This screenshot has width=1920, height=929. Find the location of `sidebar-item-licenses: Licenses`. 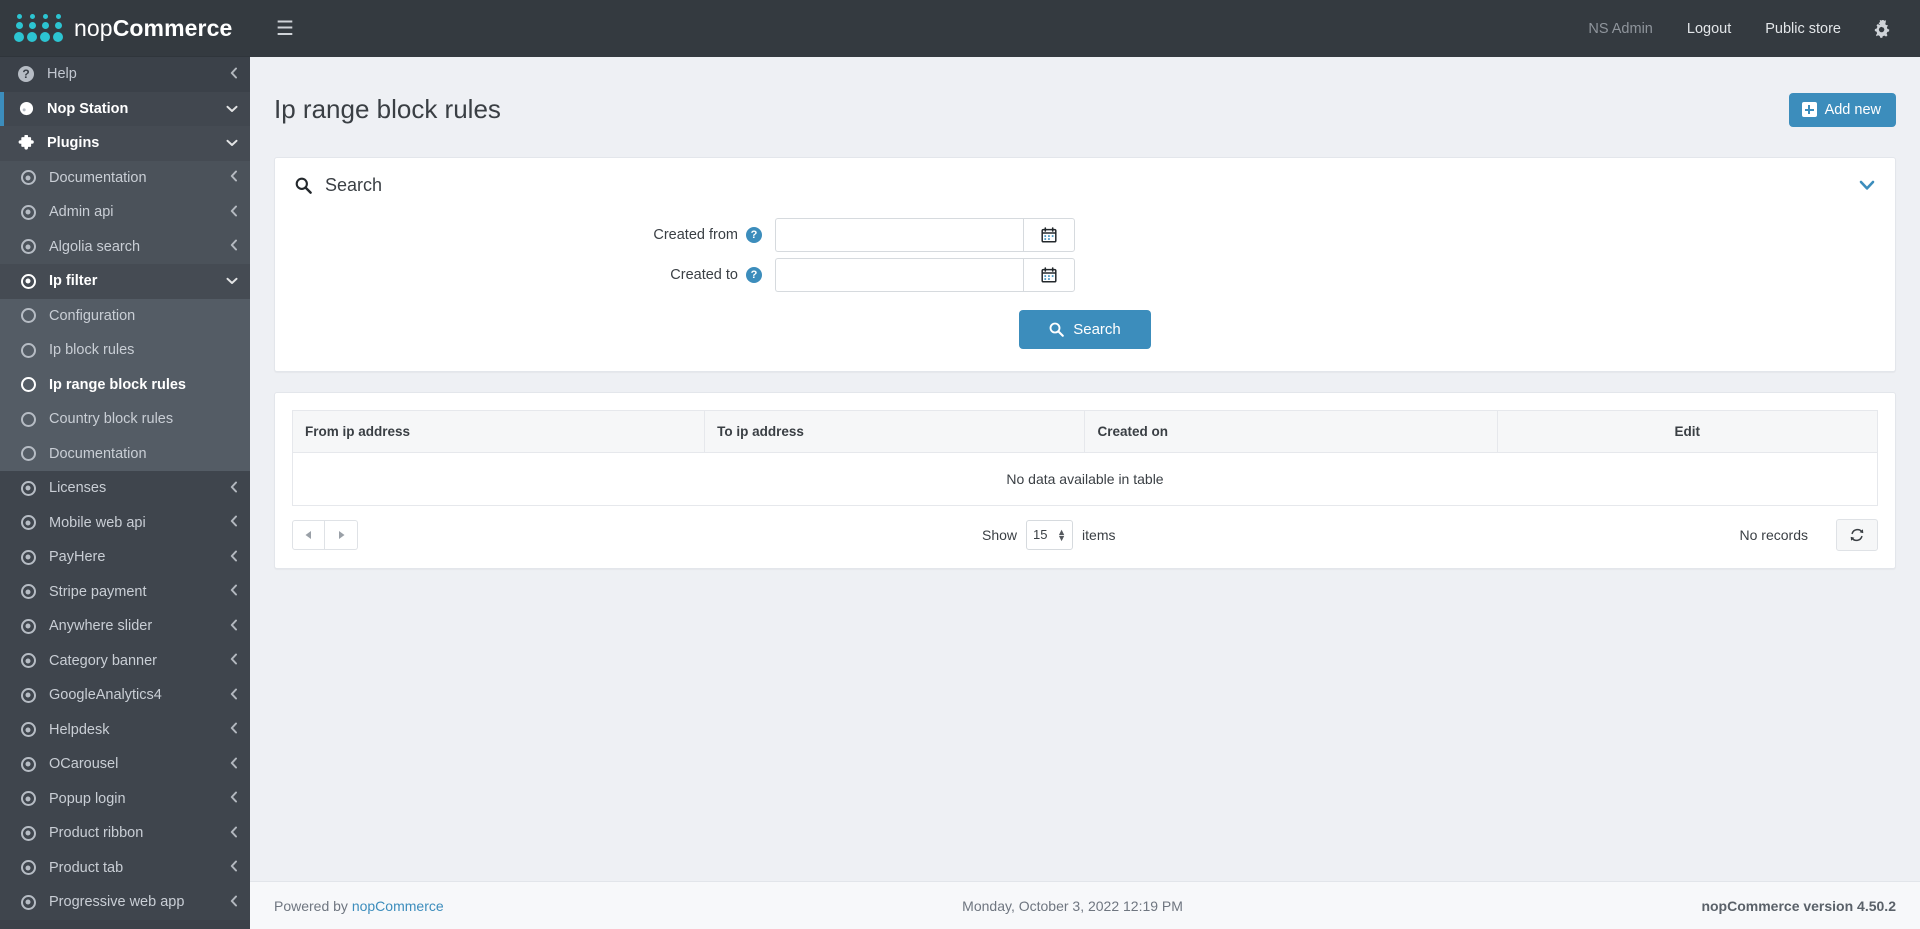

sidebar-item-licenses: Licenses is located at coordinates (125, 488).